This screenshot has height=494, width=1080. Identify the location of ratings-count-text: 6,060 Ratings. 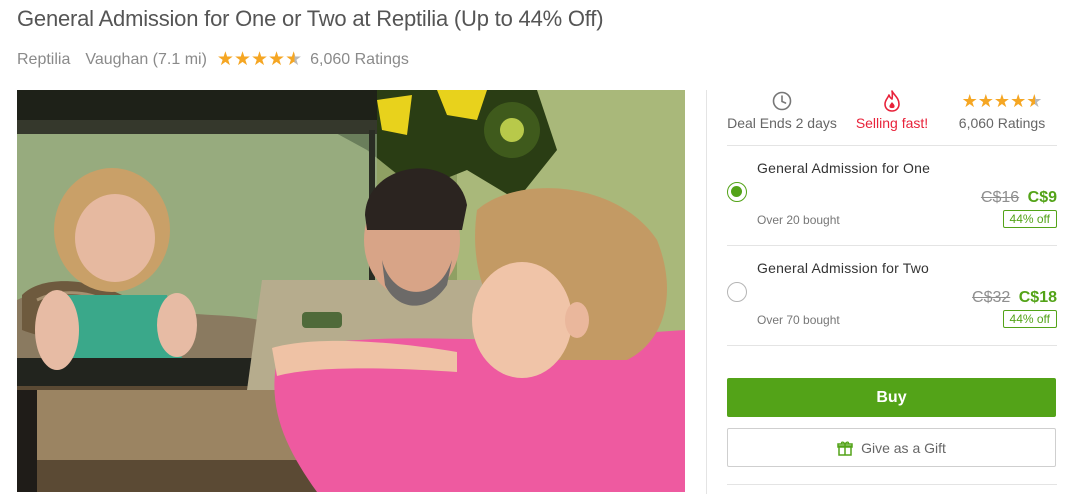
(1002, 123).